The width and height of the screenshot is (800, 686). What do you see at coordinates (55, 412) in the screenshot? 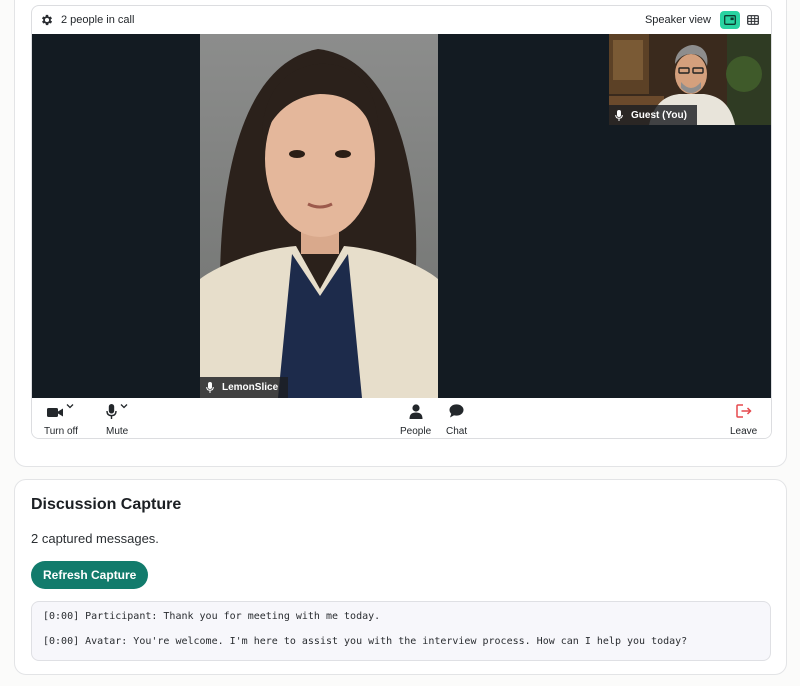
I see `video-camera-icon` at bounding box center [55, 412].